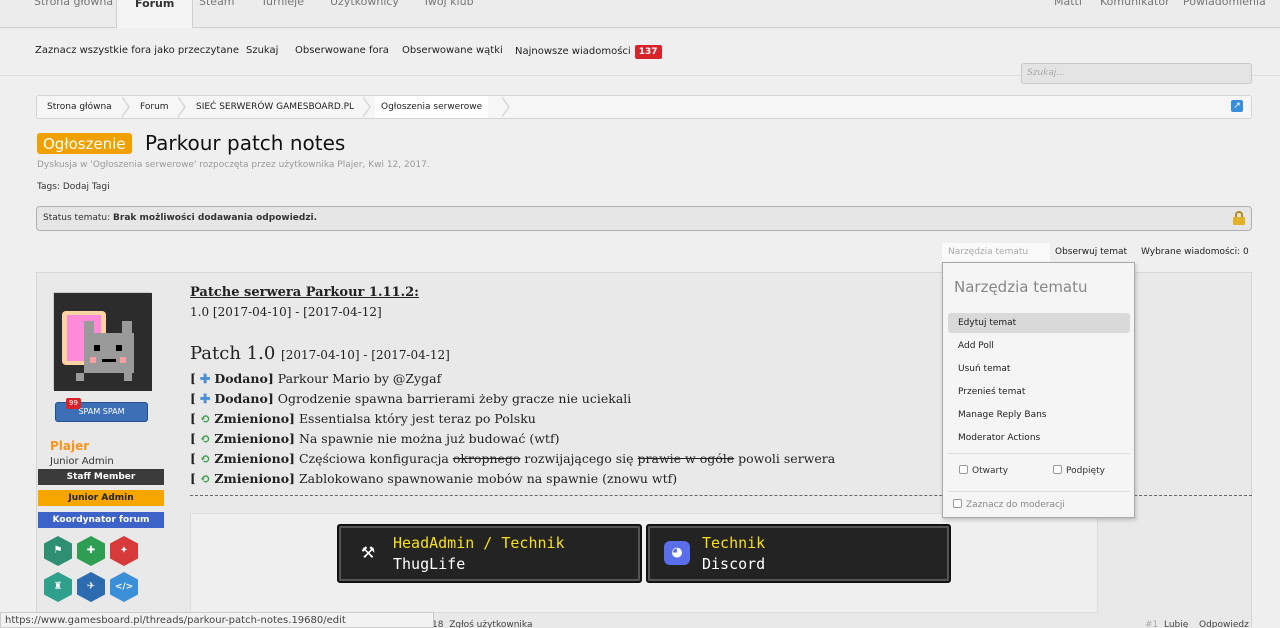 The image size is (1280, 628). Describe the element at coordinates (275, 107) in the screenshot. I see `crumb-network: SIEĆ SERWERÓW GAMESBOARD.PL` at that location.